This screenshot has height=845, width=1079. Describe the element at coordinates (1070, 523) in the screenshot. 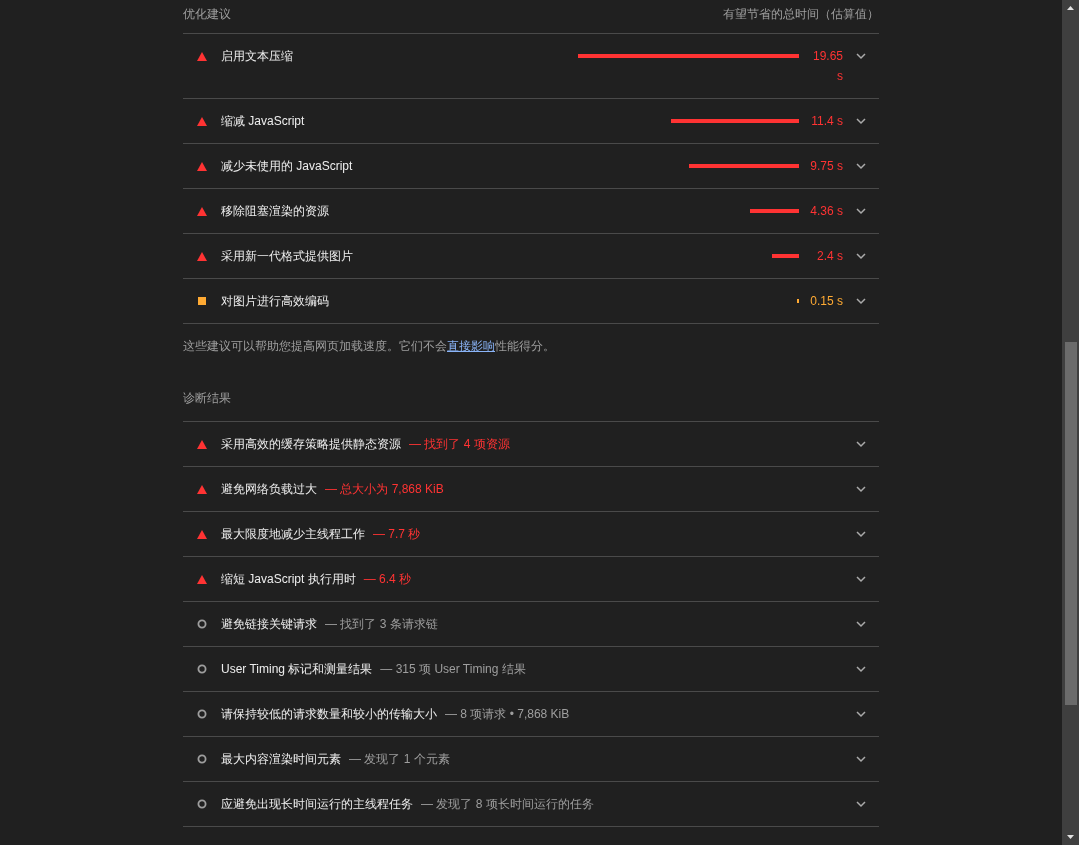

I see `scrollbar-thumb` at that location.